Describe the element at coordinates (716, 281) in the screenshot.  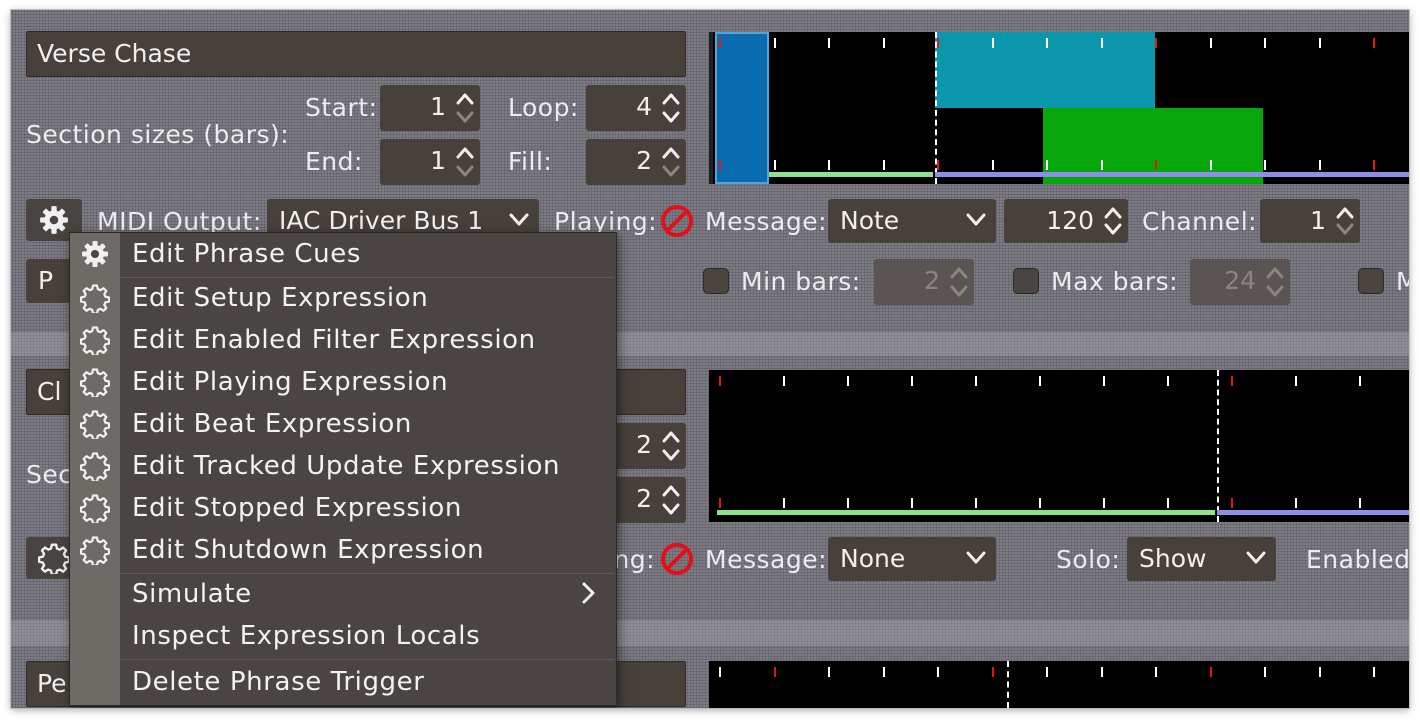
I see `min-bars-checkbox` at that location.